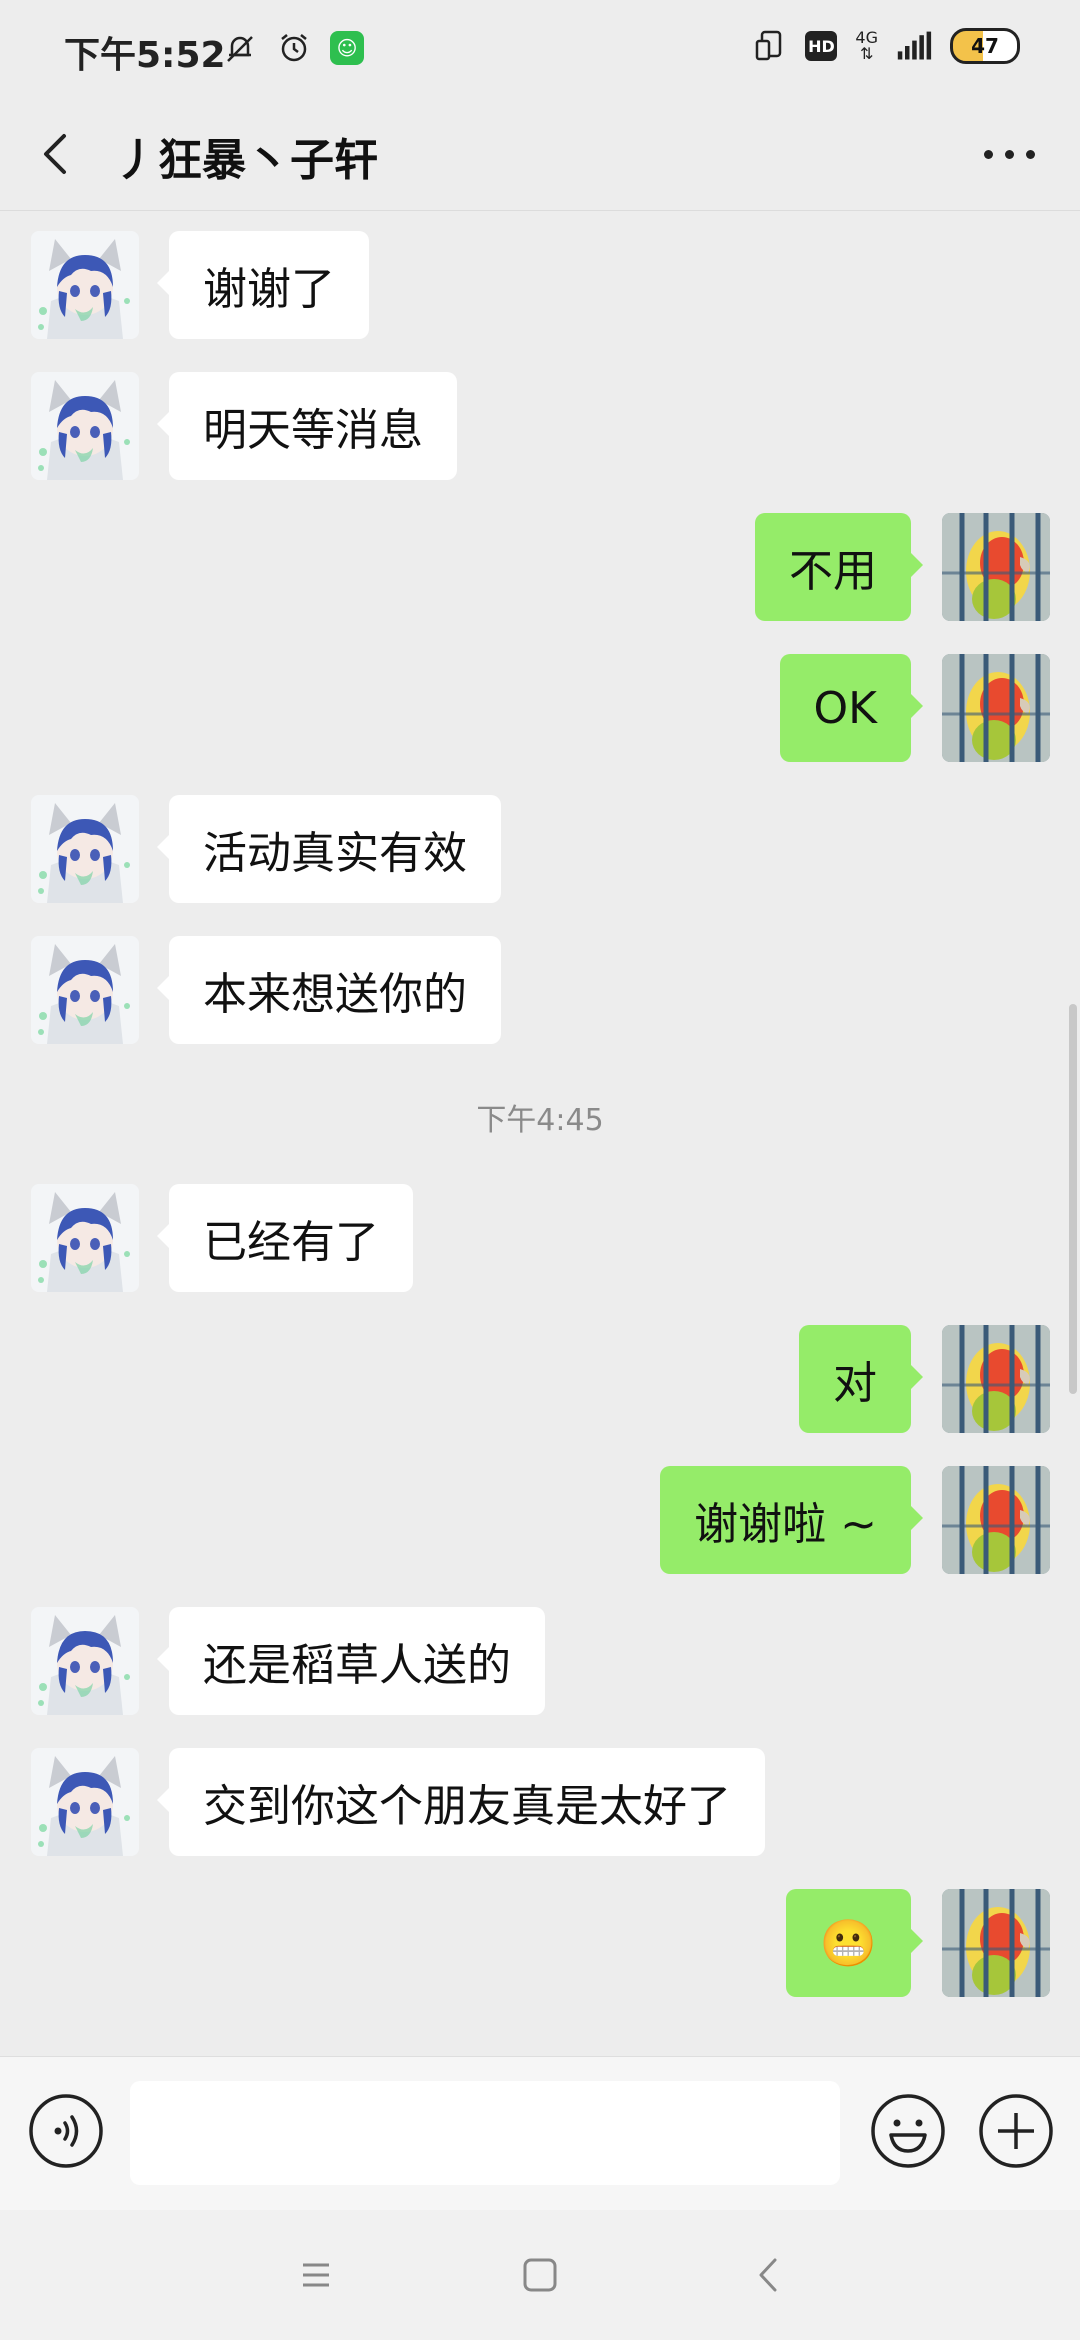 The height and width of the screenshot is (2340, 1080). I want to click on list-item: 活动真实有效, so click(540, 850).